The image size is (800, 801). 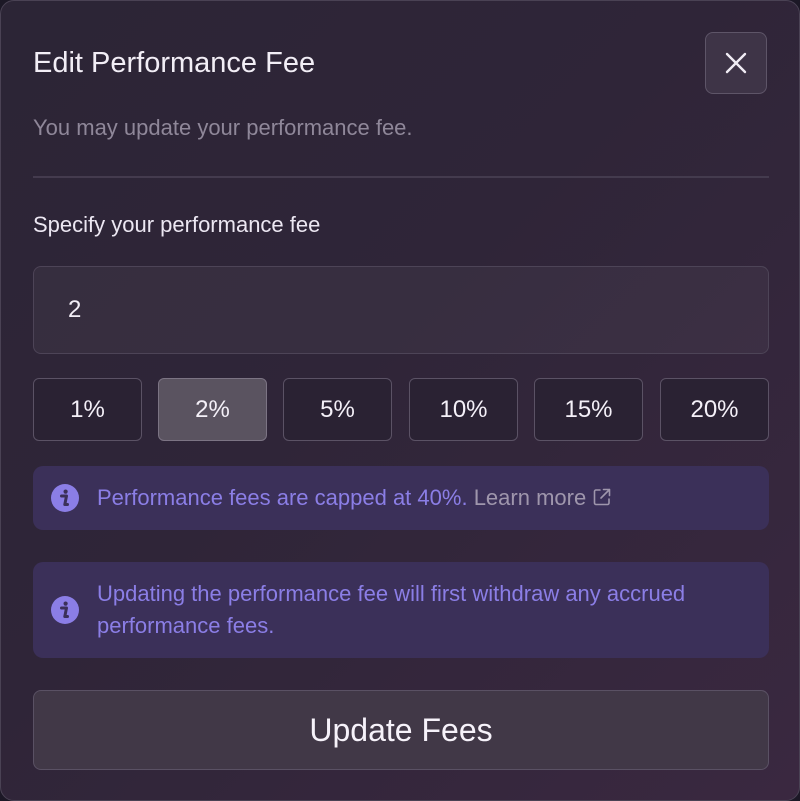 What do you see at coordinates (87, 409) in the screenshot?
I see `preset-1-percent-button: 1%` at bounding box center [87, 409].